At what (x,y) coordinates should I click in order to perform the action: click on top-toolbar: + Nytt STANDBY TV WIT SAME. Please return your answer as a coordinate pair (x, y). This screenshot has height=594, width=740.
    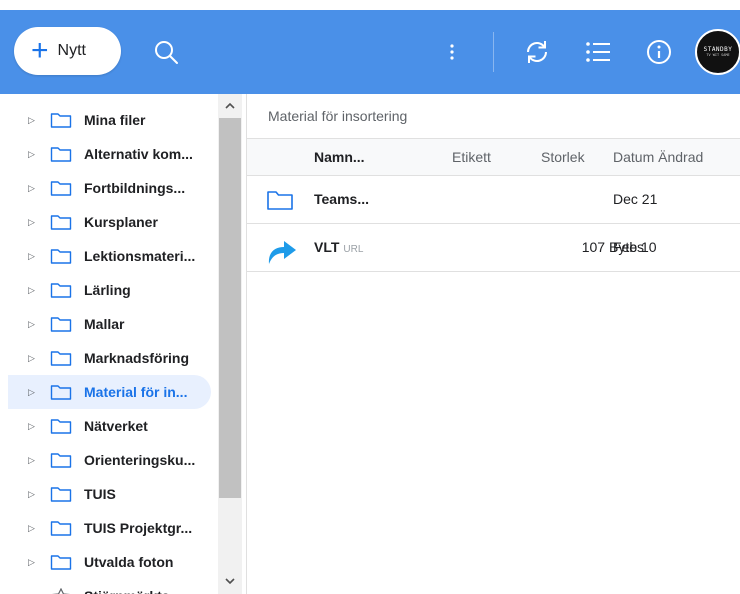
    Looking at the image, I should click on (370, 52).